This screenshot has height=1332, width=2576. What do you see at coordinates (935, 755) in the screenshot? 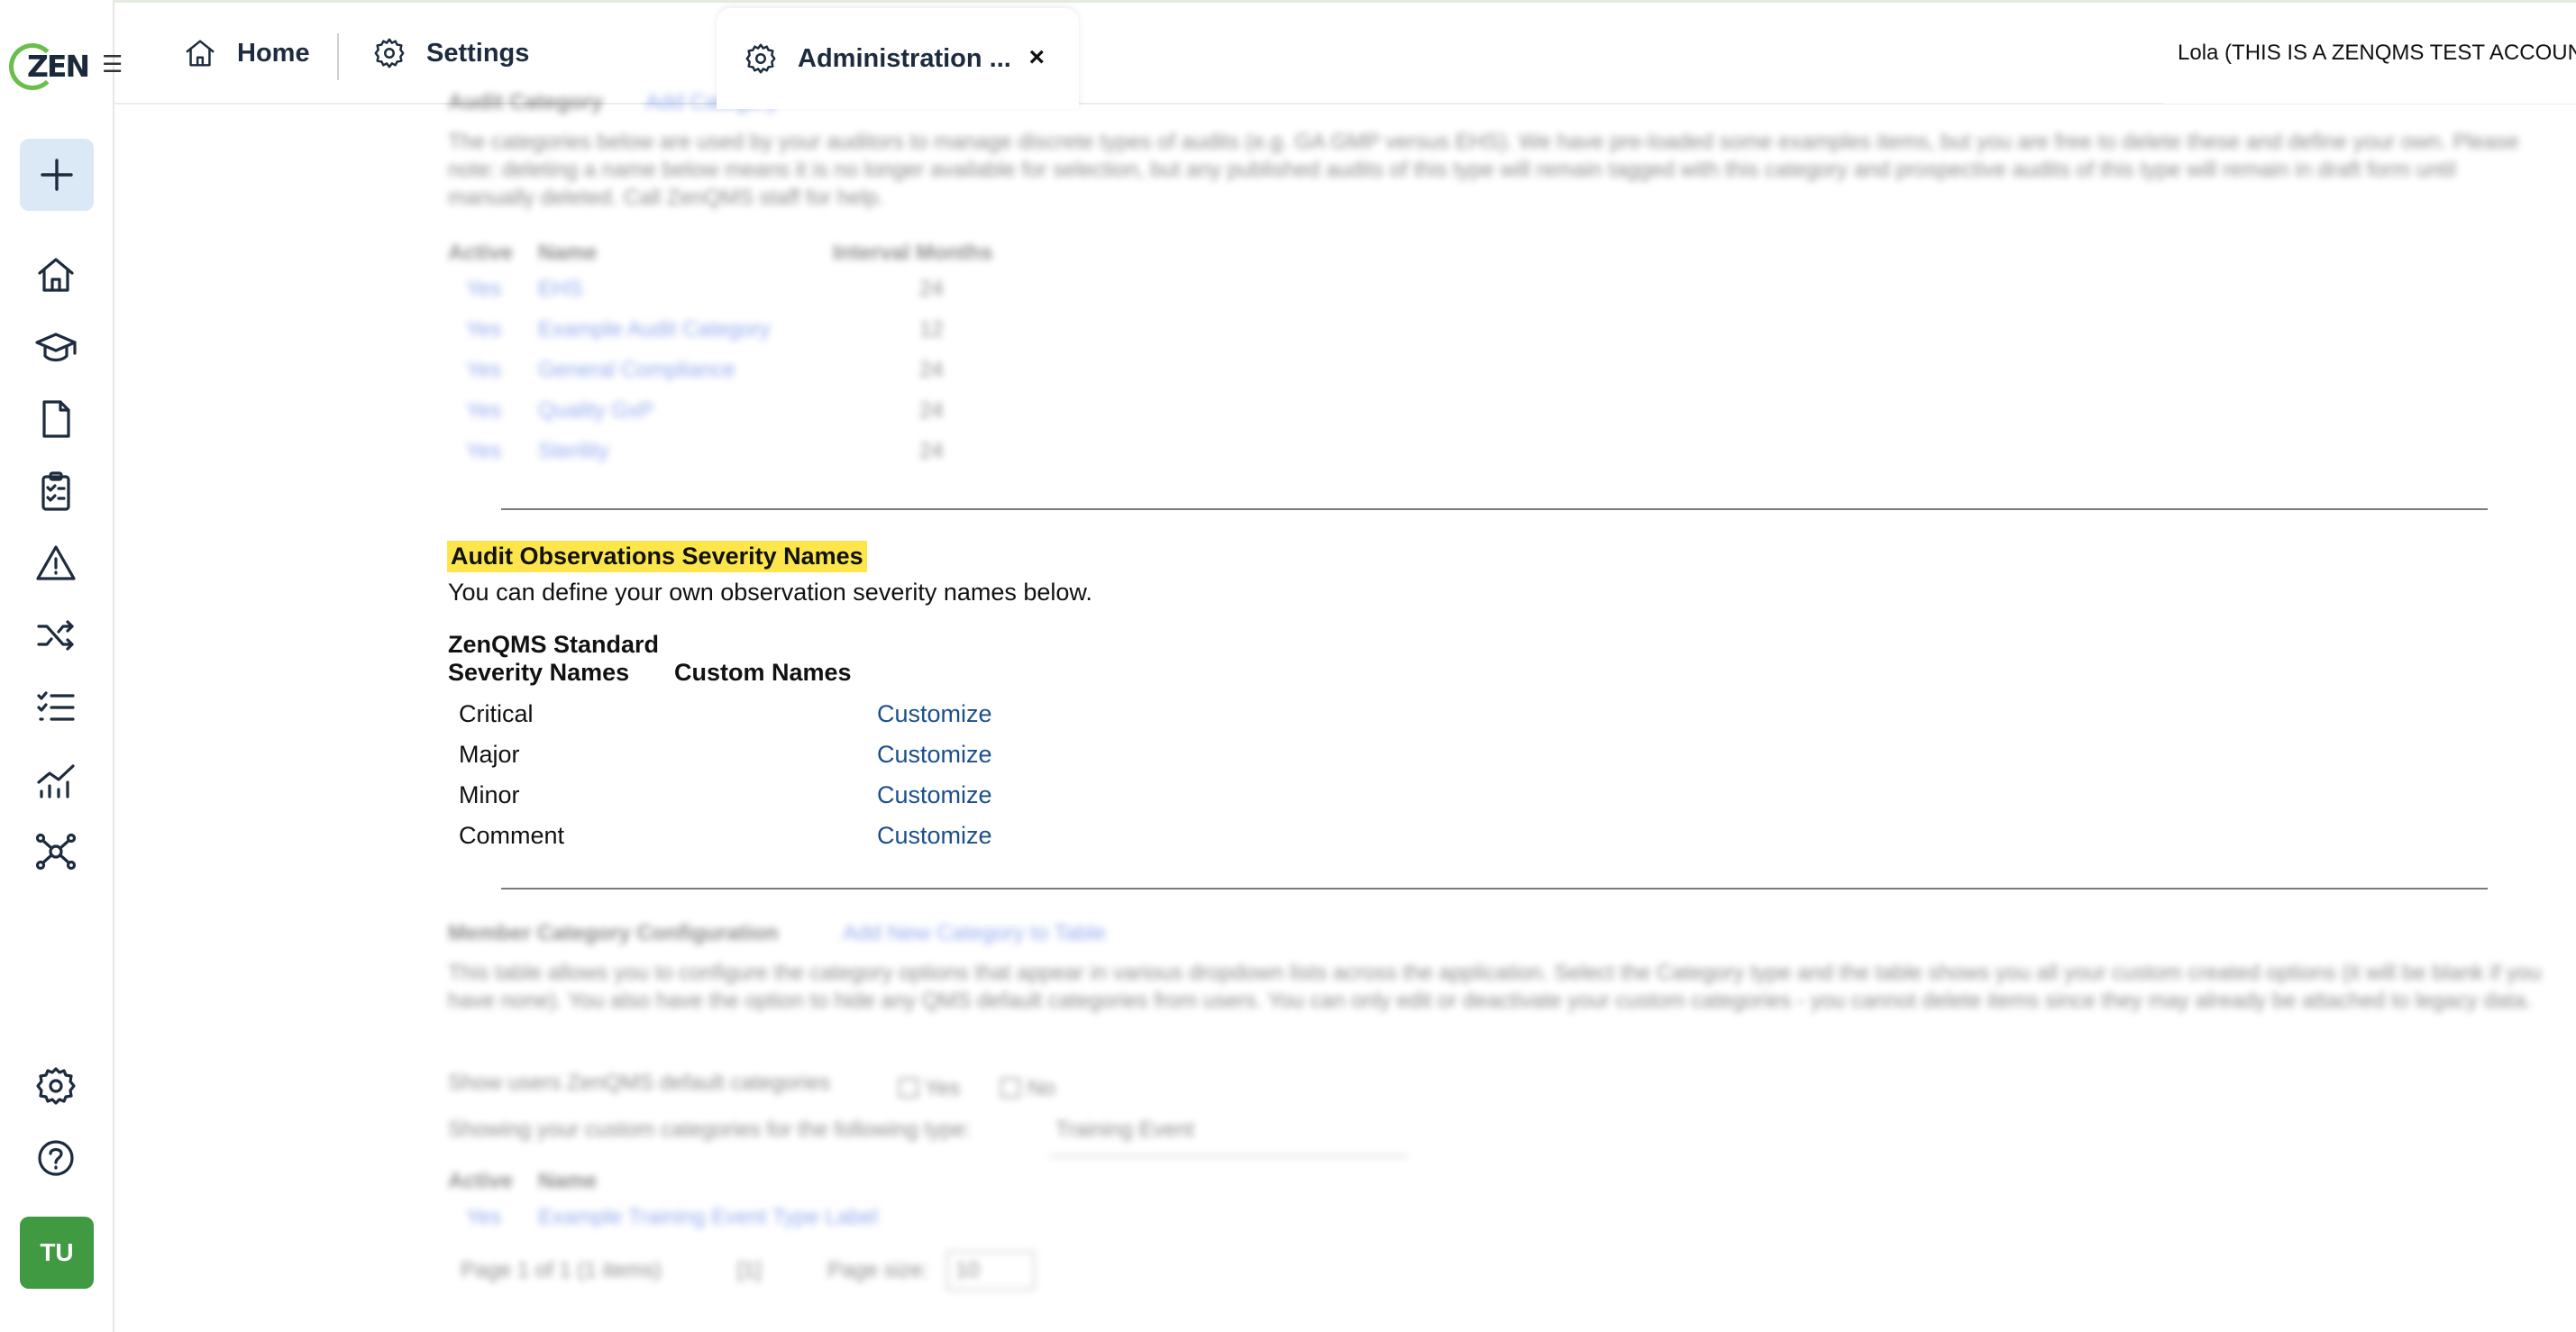
I see `customize-major-link: Customize` at bounding box center [935, 755].